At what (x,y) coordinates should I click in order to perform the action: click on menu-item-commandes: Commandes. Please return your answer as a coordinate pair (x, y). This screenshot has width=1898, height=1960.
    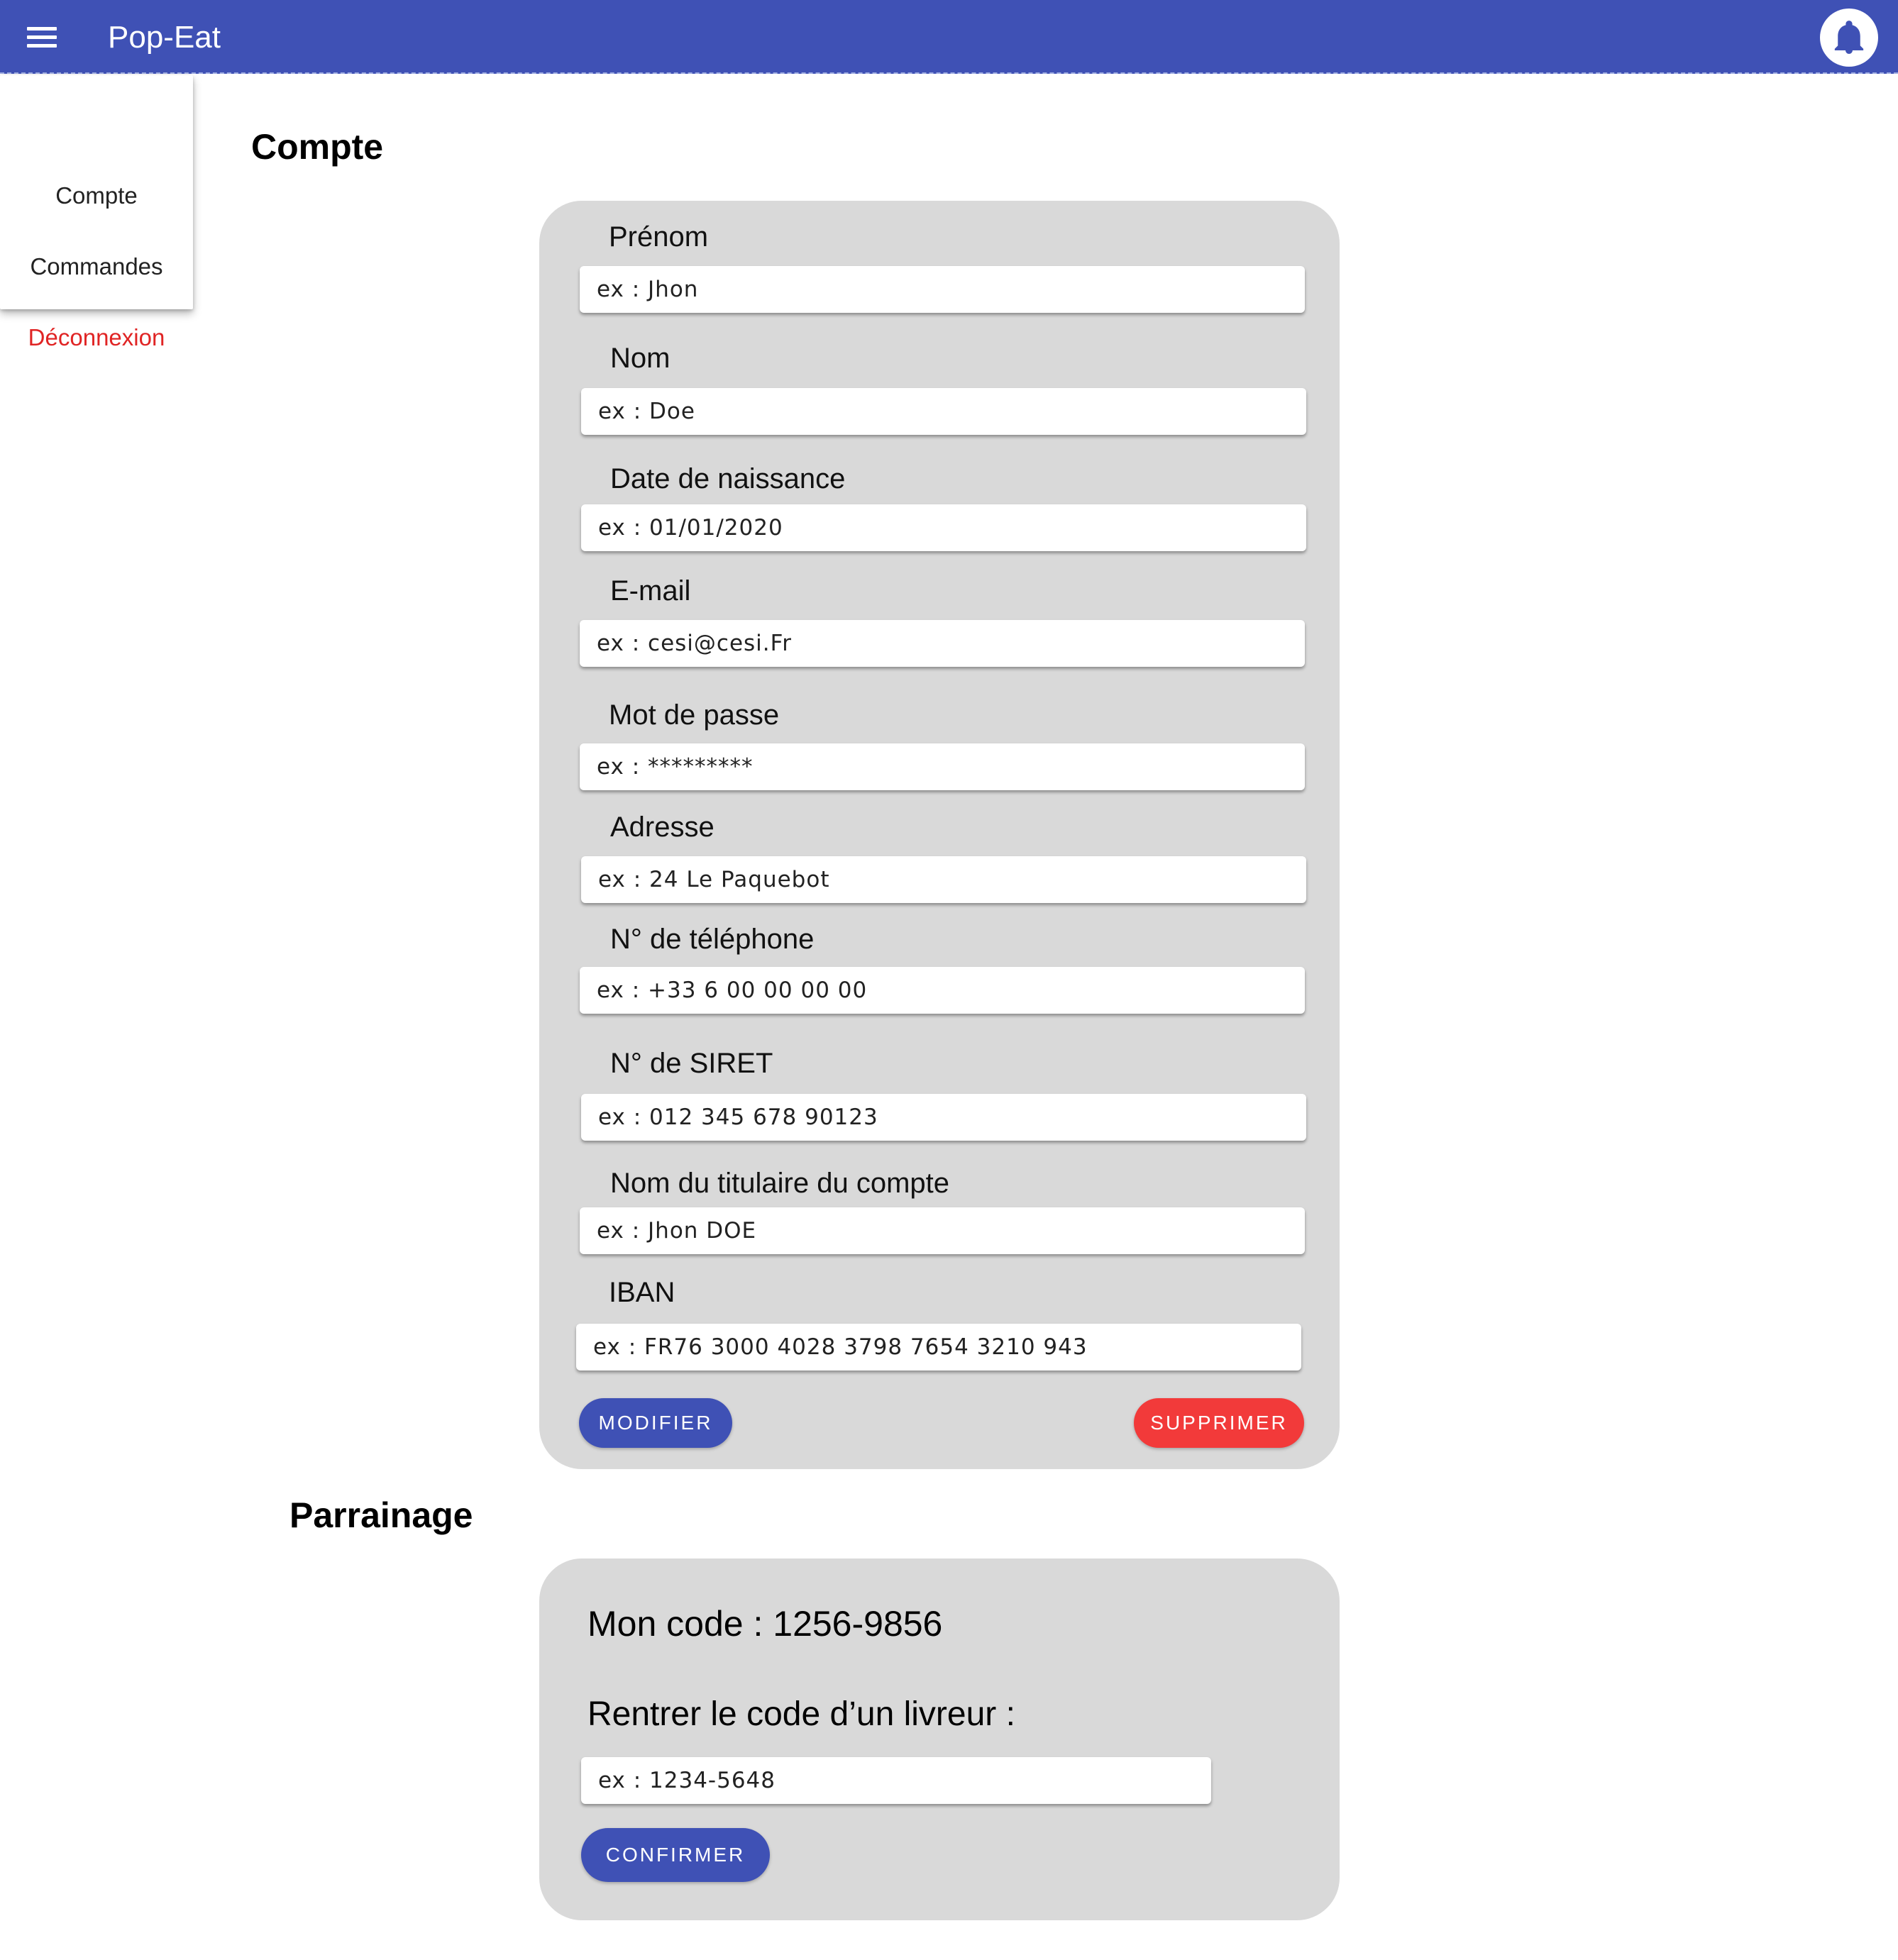
    Looking at the image, I should click on (96, 266).